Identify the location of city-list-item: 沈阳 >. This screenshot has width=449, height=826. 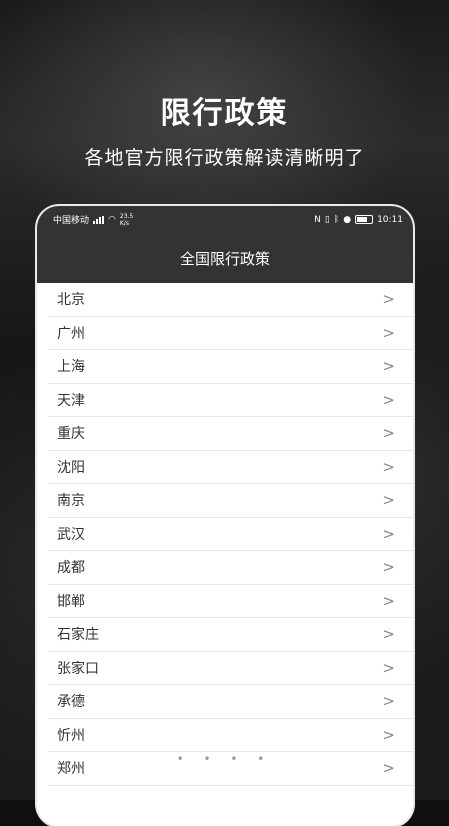
(231, 467).